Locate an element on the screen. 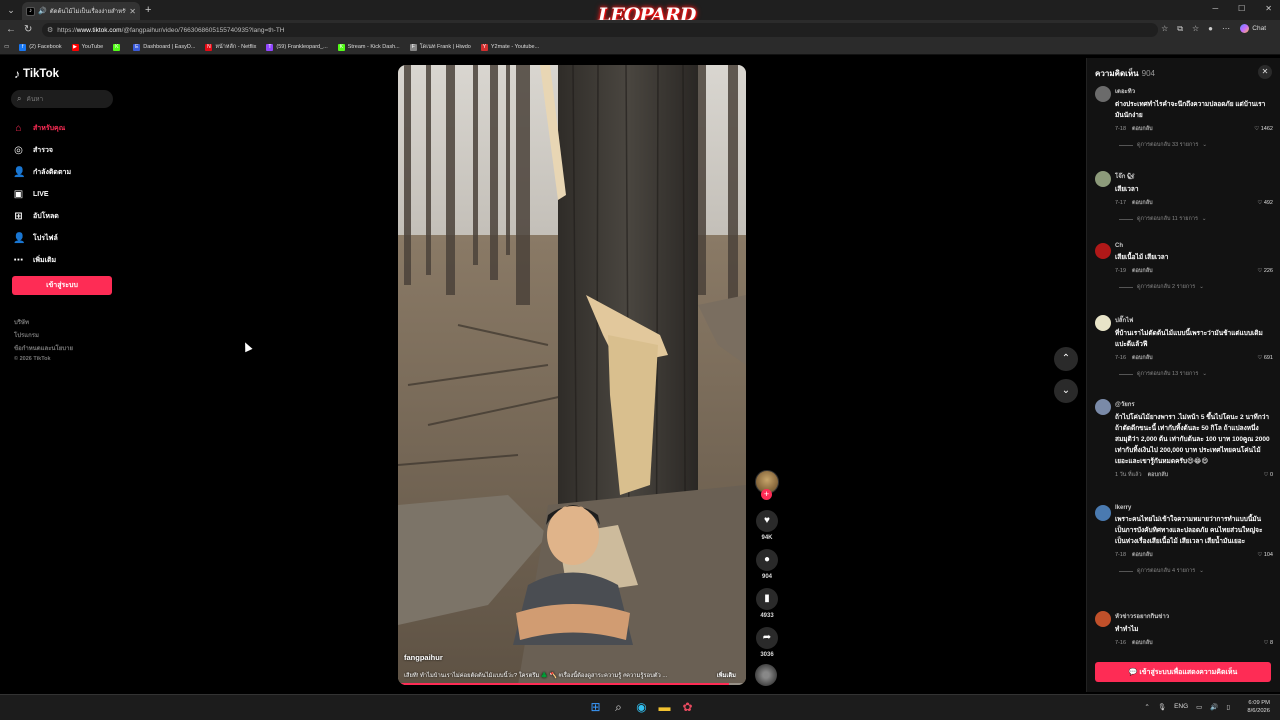  view-replies-link: ดูการตอบกลับ 4 รายการ ⌄ is located at coordinates (1196, 571).